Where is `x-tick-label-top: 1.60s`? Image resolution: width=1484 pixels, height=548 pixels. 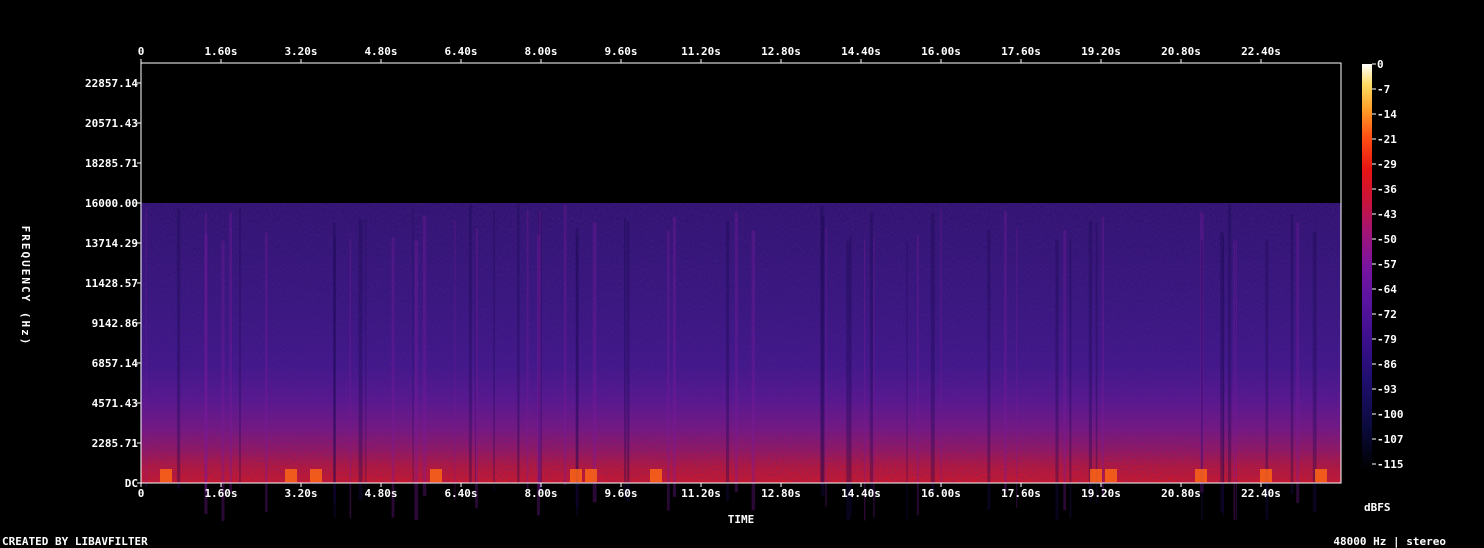 x-tick-label-top: 1.60s is located at coordinates (220, 51).